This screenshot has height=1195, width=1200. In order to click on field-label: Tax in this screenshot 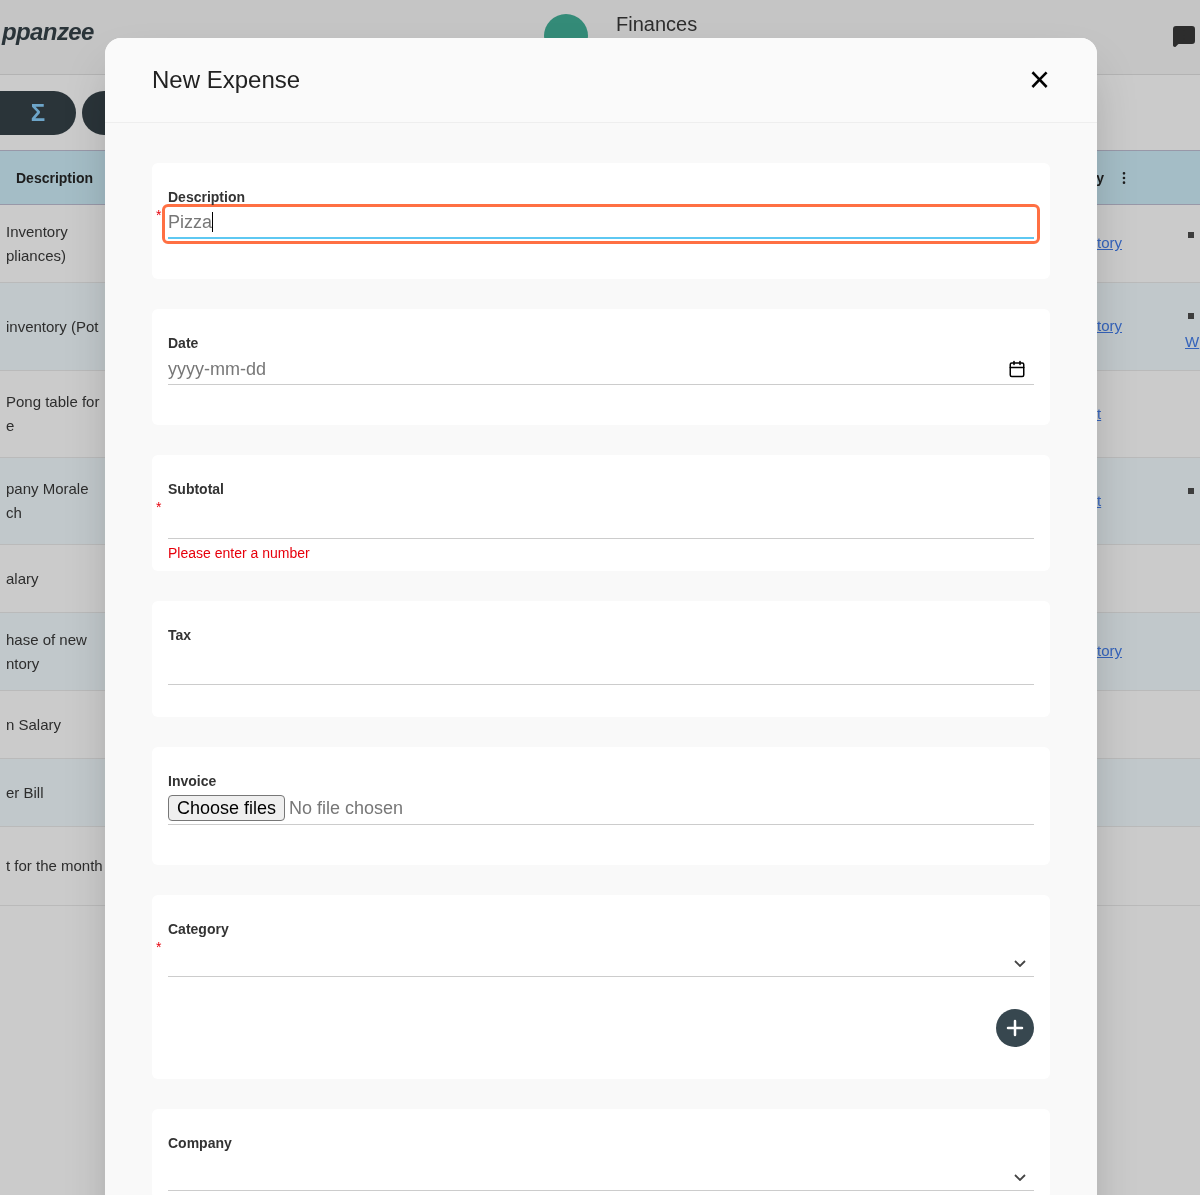, I will do `click(180, 635)`.